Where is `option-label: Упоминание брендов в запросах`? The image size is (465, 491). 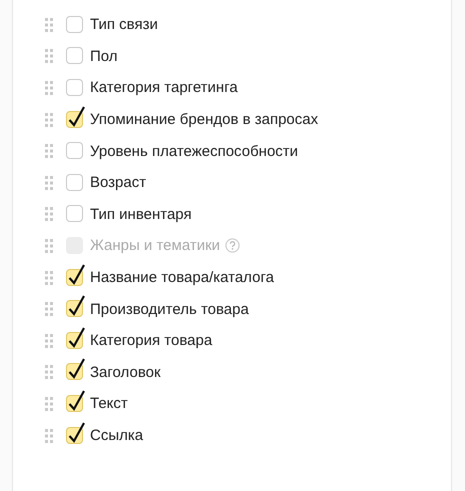 option-label: Упоминание брендов в запросах is located at coordinates (204, 119).